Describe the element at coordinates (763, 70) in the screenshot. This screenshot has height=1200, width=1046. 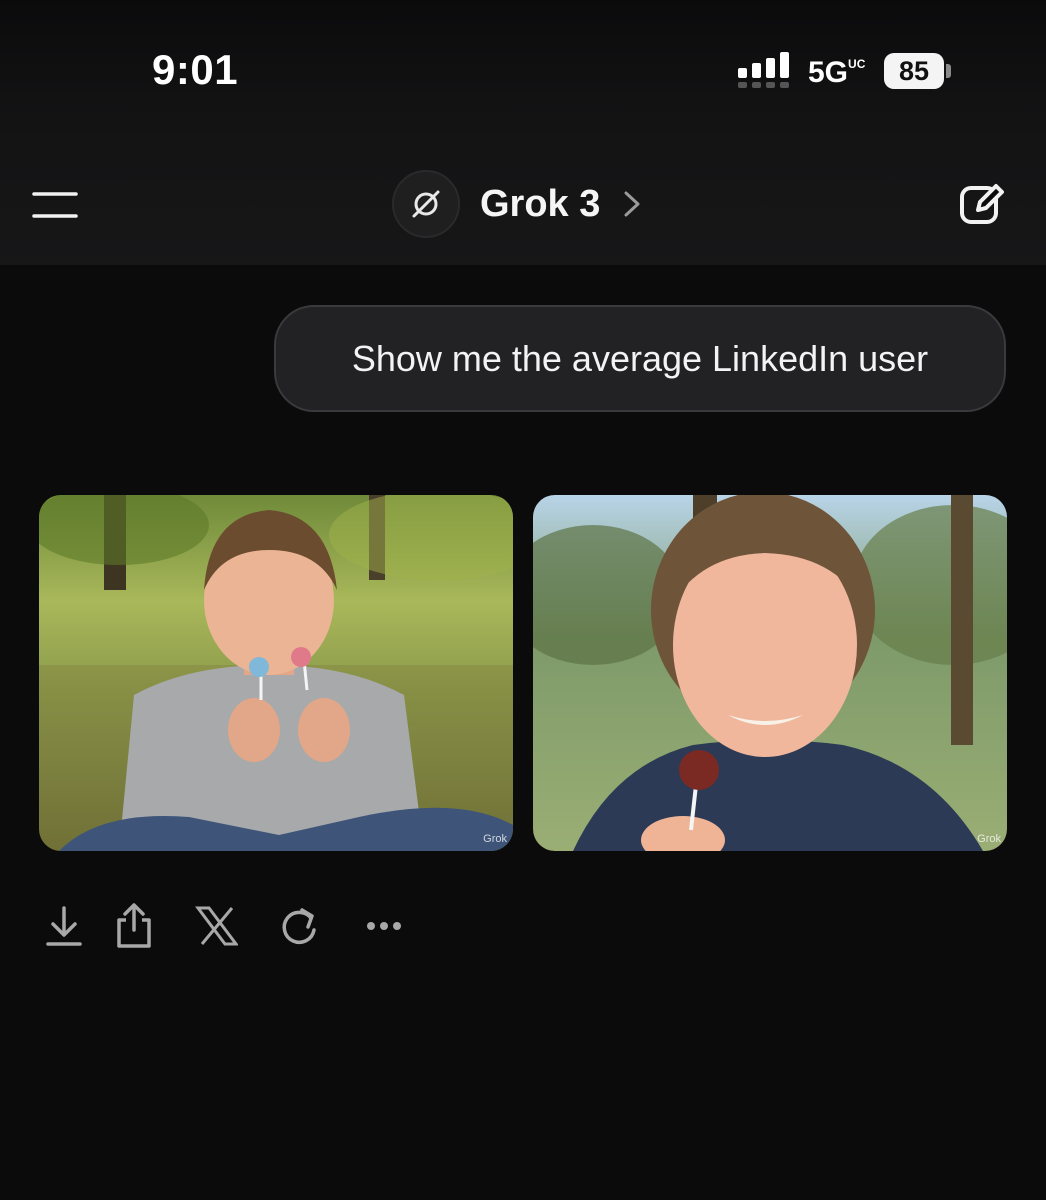
I see `signal-icon` at that location.